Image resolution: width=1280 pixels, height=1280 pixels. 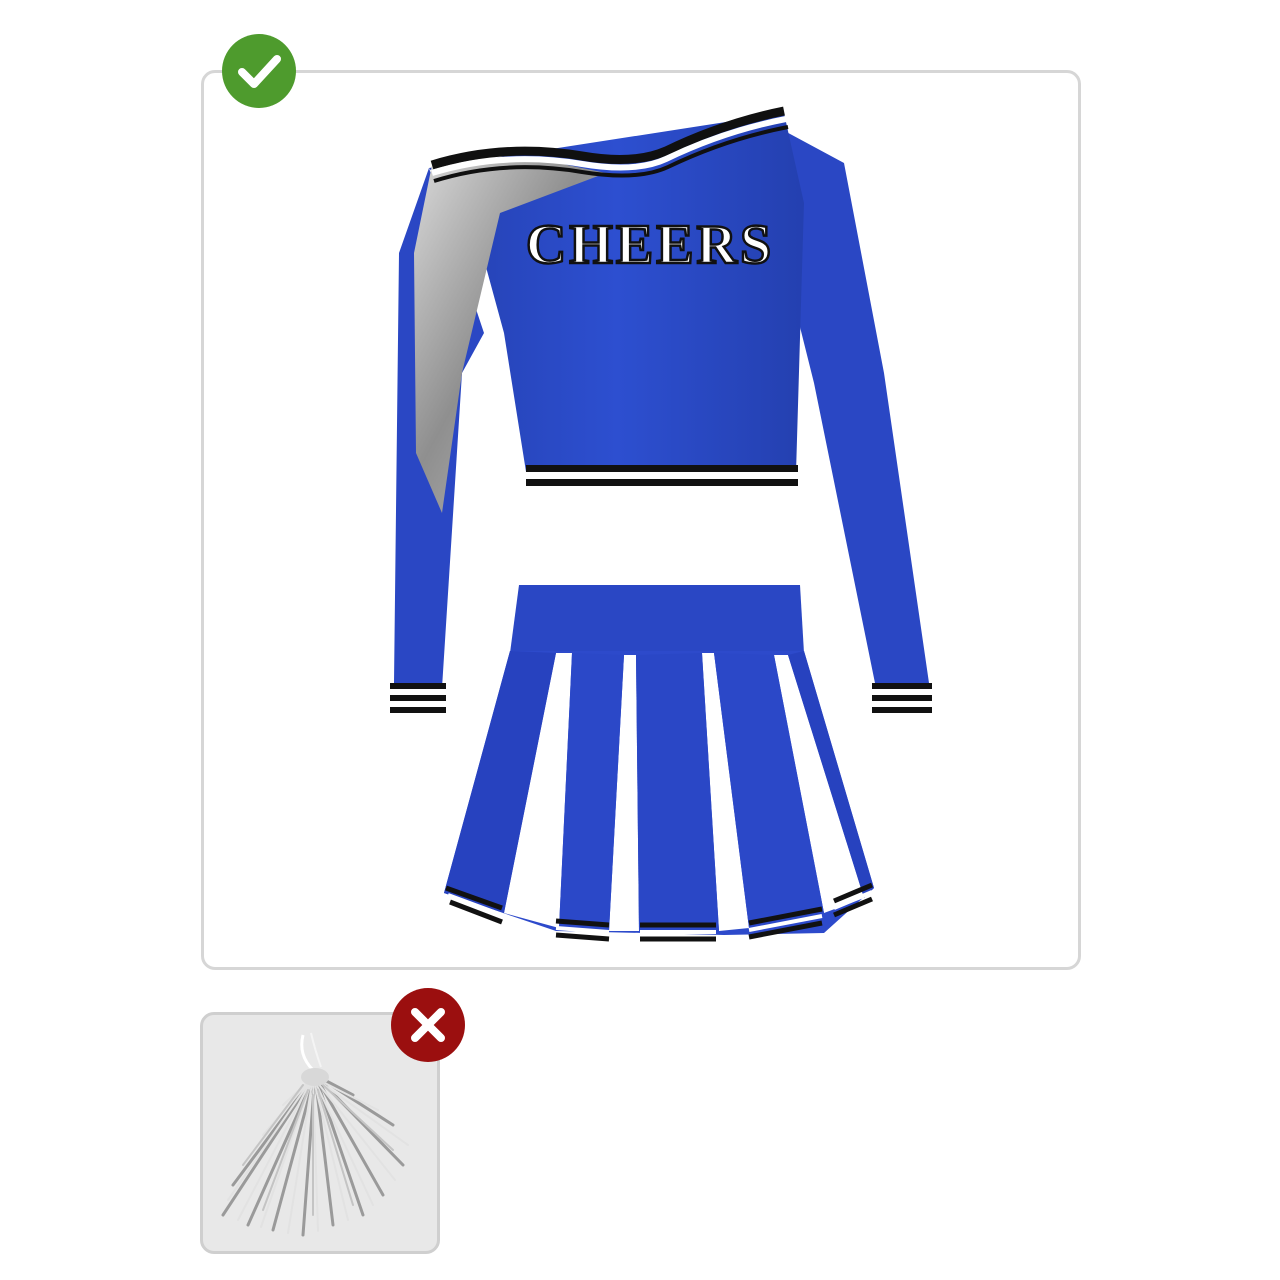 I want to click on check-icon, so click(x=259, y=71).